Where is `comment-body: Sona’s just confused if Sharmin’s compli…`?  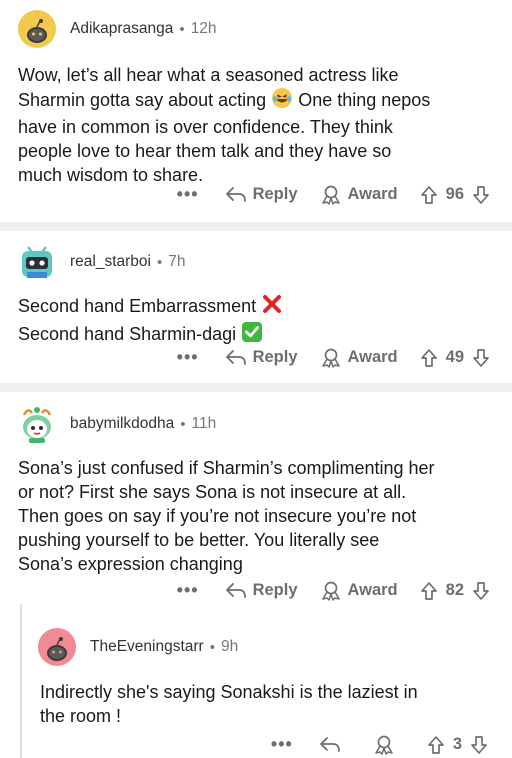 comment-body: Sona’s just confused if Sharmin’s compli… is located at coordinates (258, 516).